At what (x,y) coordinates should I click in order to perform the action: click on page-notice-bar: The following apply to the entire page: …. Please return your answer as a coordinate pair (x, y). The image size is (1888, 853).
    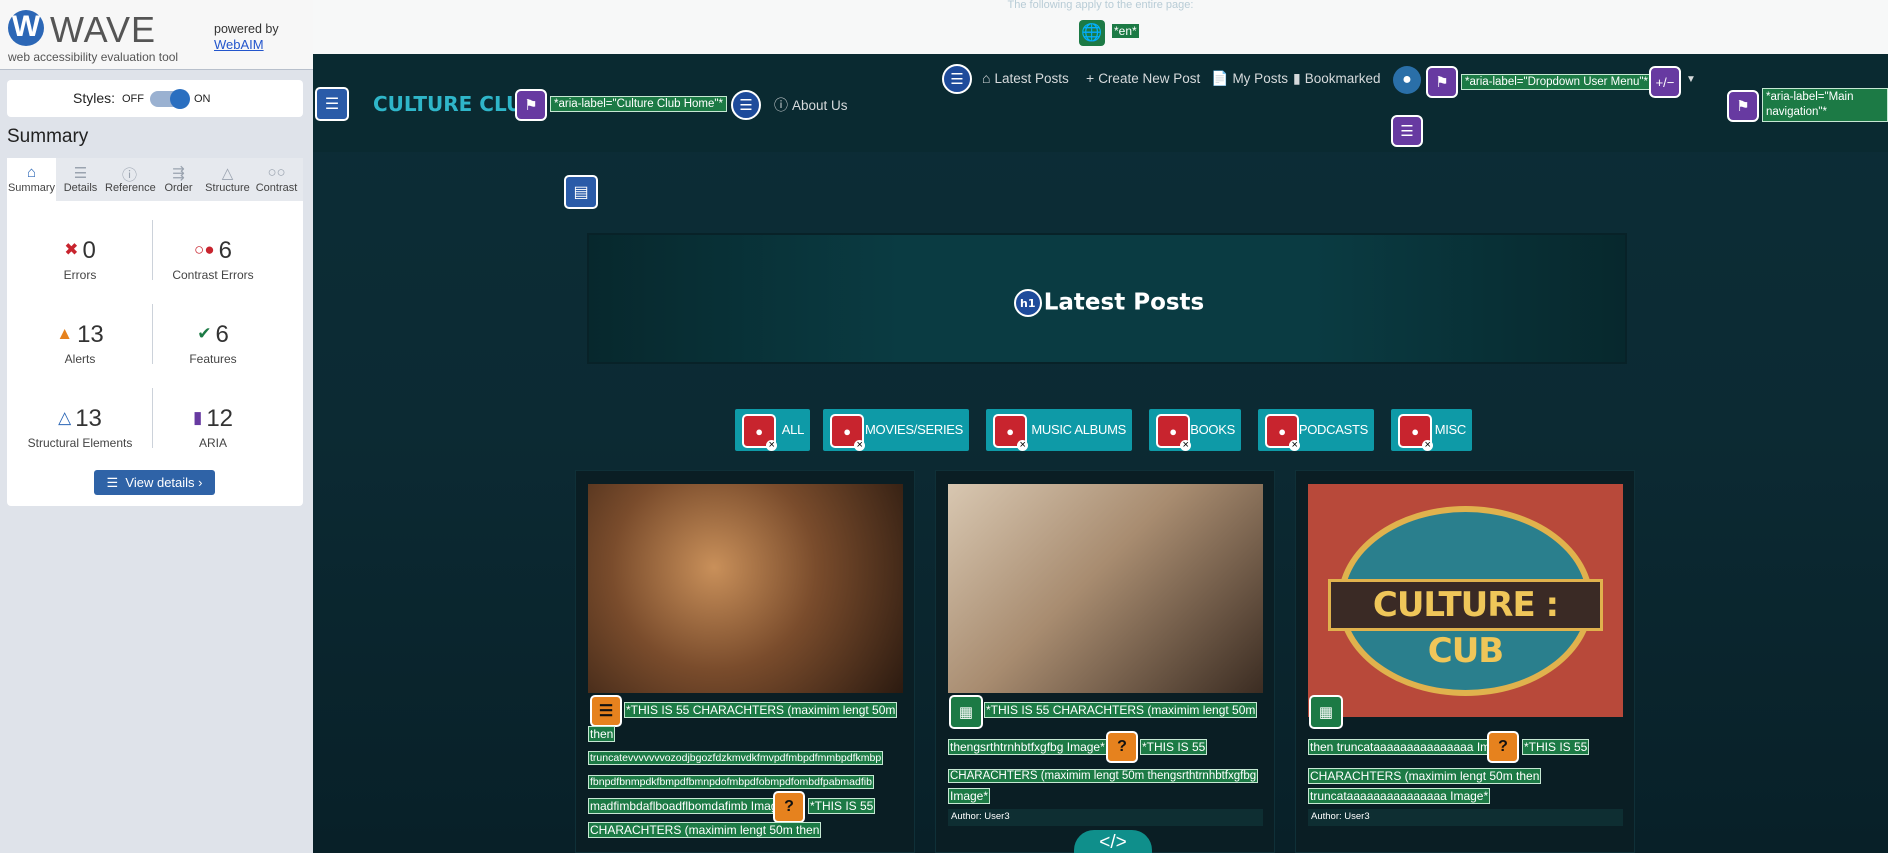
    Looking at the image, I should click on (1100, 27).